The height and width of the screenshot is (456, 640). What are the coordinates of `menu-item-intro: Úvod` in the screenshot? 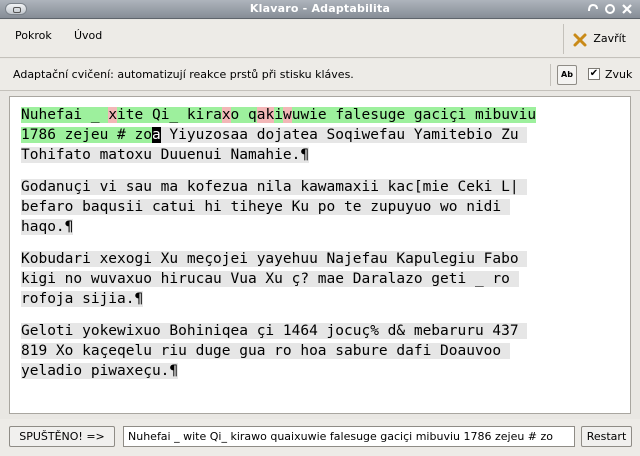 It's located at (88, 35).